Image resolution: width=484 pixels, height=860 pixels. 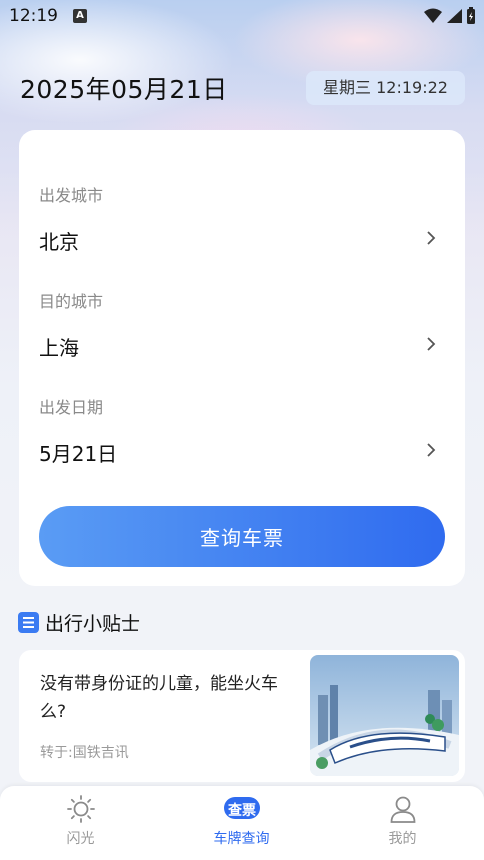 I want to click on status-bar: 12:19 A, so click(x=242, y=16).